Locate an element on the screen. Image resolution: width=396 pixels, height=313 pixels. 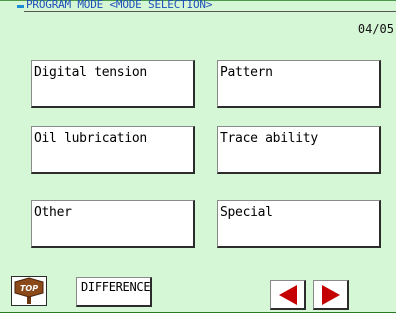
special-button: Special is located at coordinates (299, 224).